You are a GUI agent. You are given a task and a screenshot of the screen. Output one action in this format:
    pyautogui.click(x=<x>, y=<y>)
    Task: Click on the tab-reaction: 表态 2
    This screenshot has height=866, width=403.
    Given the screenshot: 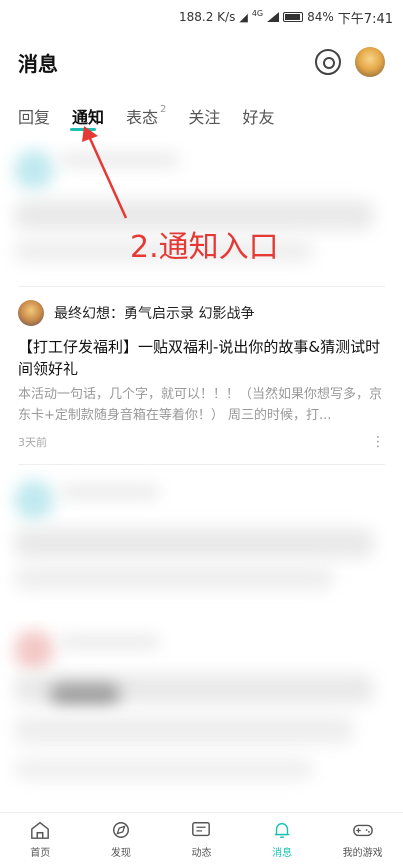 What is the action you would take?
    pyautogui.click(x=146, y=116)
    